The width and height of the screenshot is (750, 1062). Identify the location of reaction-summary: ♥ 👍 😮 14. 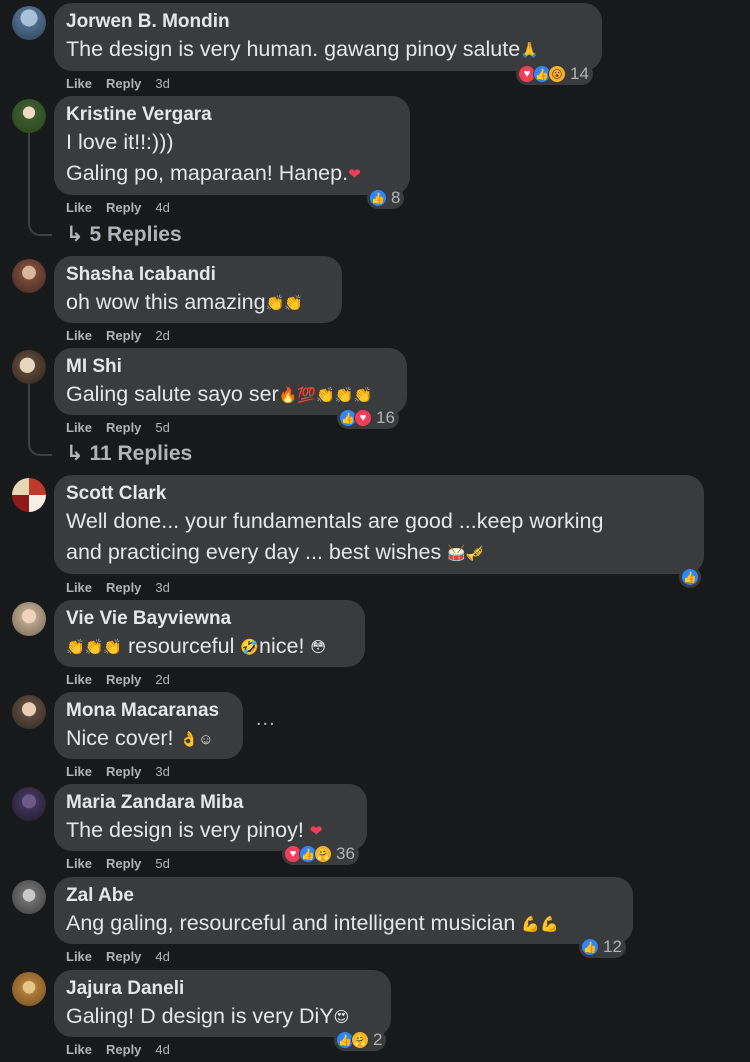
(554, 74).